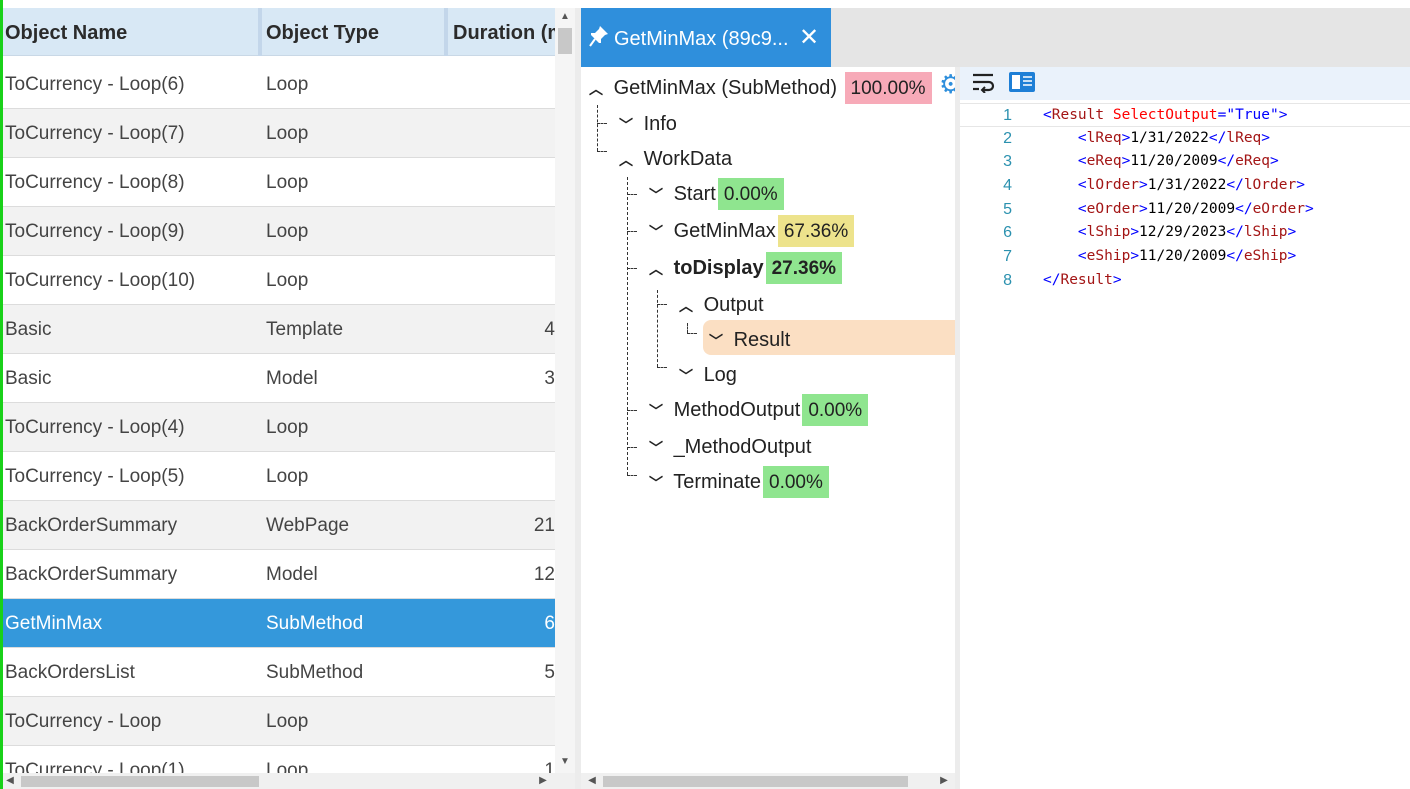 This screenshot has height=789, width=1410. What do you see at coordinates (315, 623) in the screenshot?
I see `cell-object-type: SubMethod` at bounding box center [315, 623].